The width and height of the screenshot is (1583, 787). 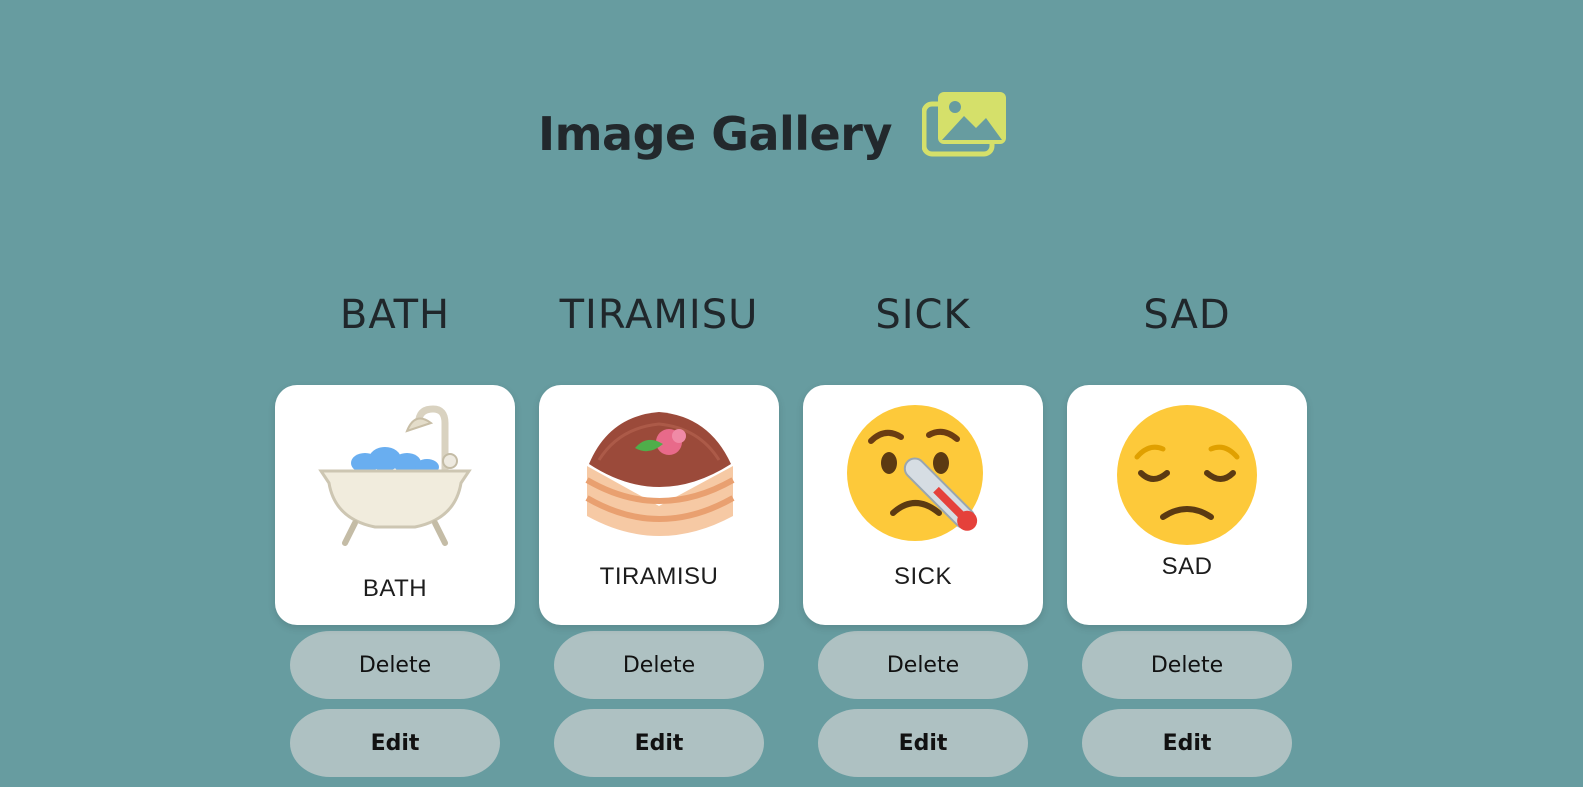 I want to click on gallery-item: TIRAMISU TIRAMISU Delete Edit, so click(x=659, y=533).